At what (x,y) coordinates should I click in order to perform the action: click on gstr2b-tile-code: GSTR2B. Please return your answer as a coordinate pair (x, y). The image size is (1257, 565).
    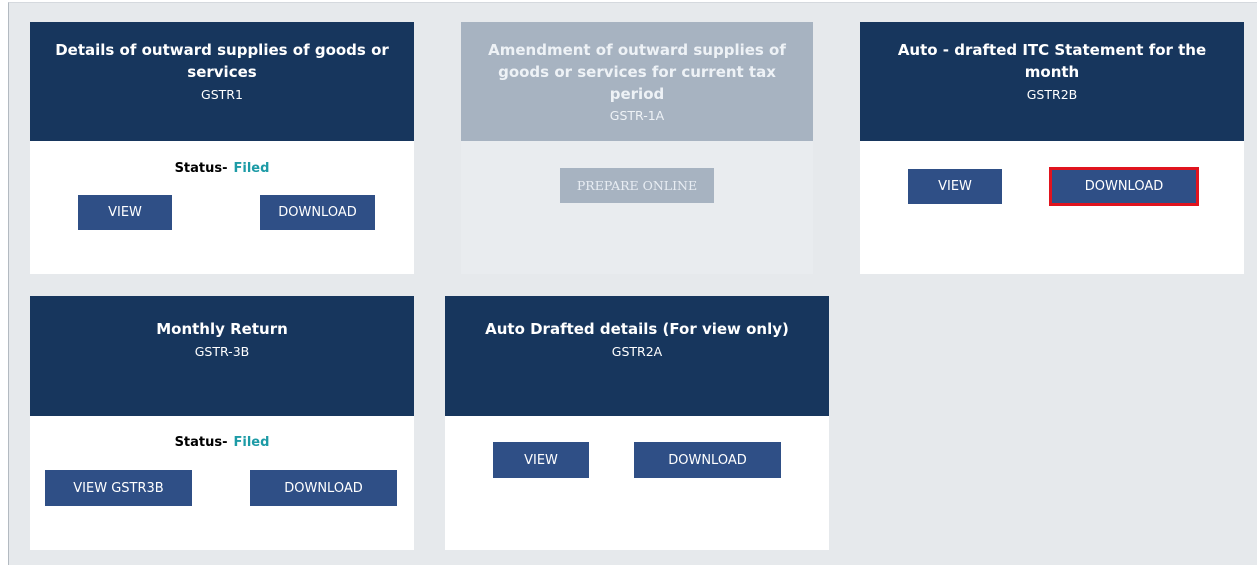
    Looking at the image, I should click on (1052, 94).